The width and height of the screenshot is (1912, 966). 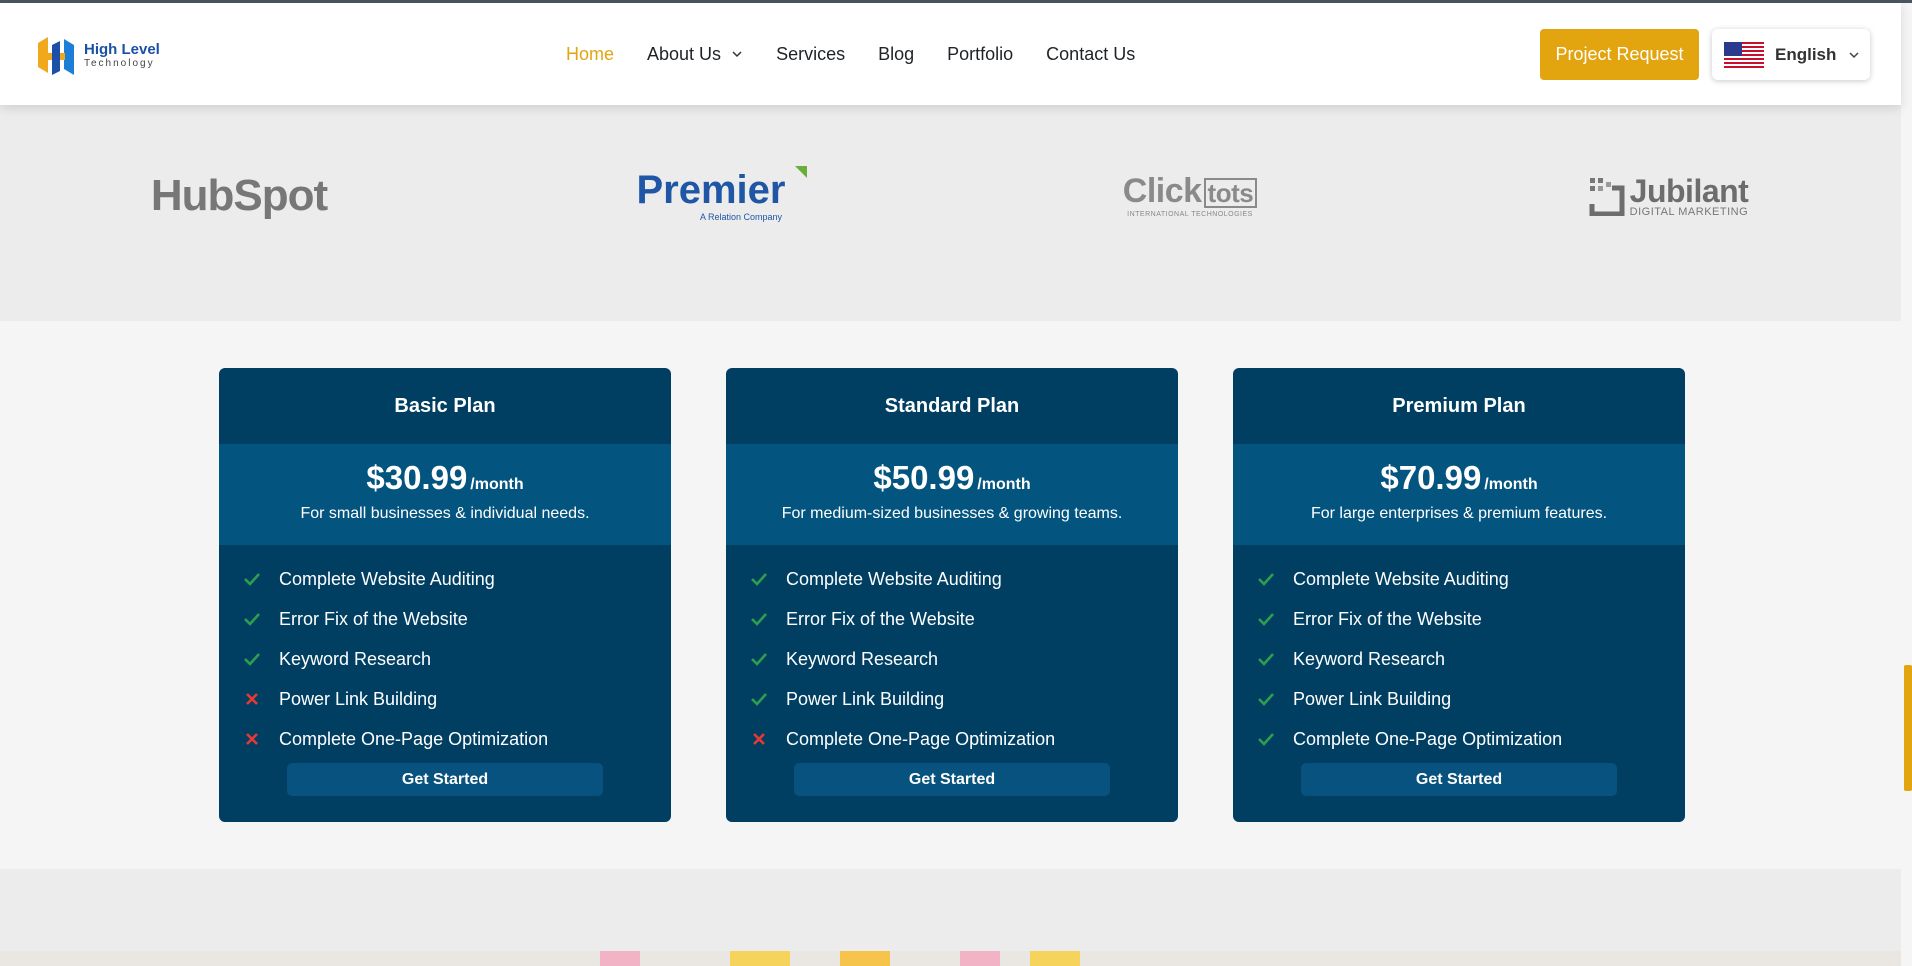 What do you see at coordinates (1190, 214) in the screenshot?
I see `clicktots-tagline: INTERNATIONAL TECHNOLOGIES` at bounding box center [1190, 214].